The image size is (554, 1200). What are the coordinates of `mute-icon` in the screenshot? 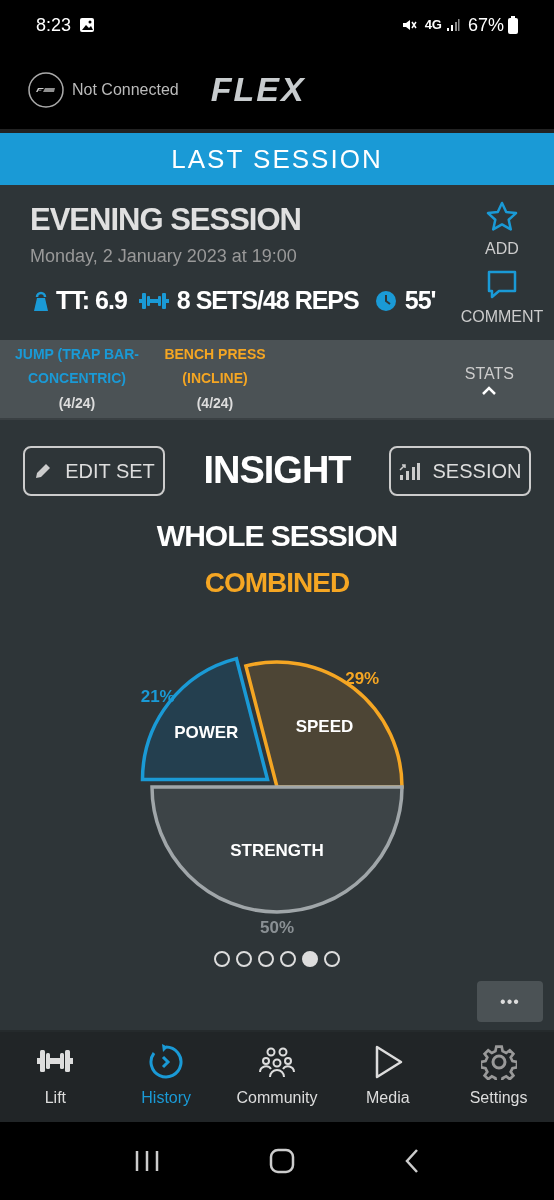 It's located at (408, 25).